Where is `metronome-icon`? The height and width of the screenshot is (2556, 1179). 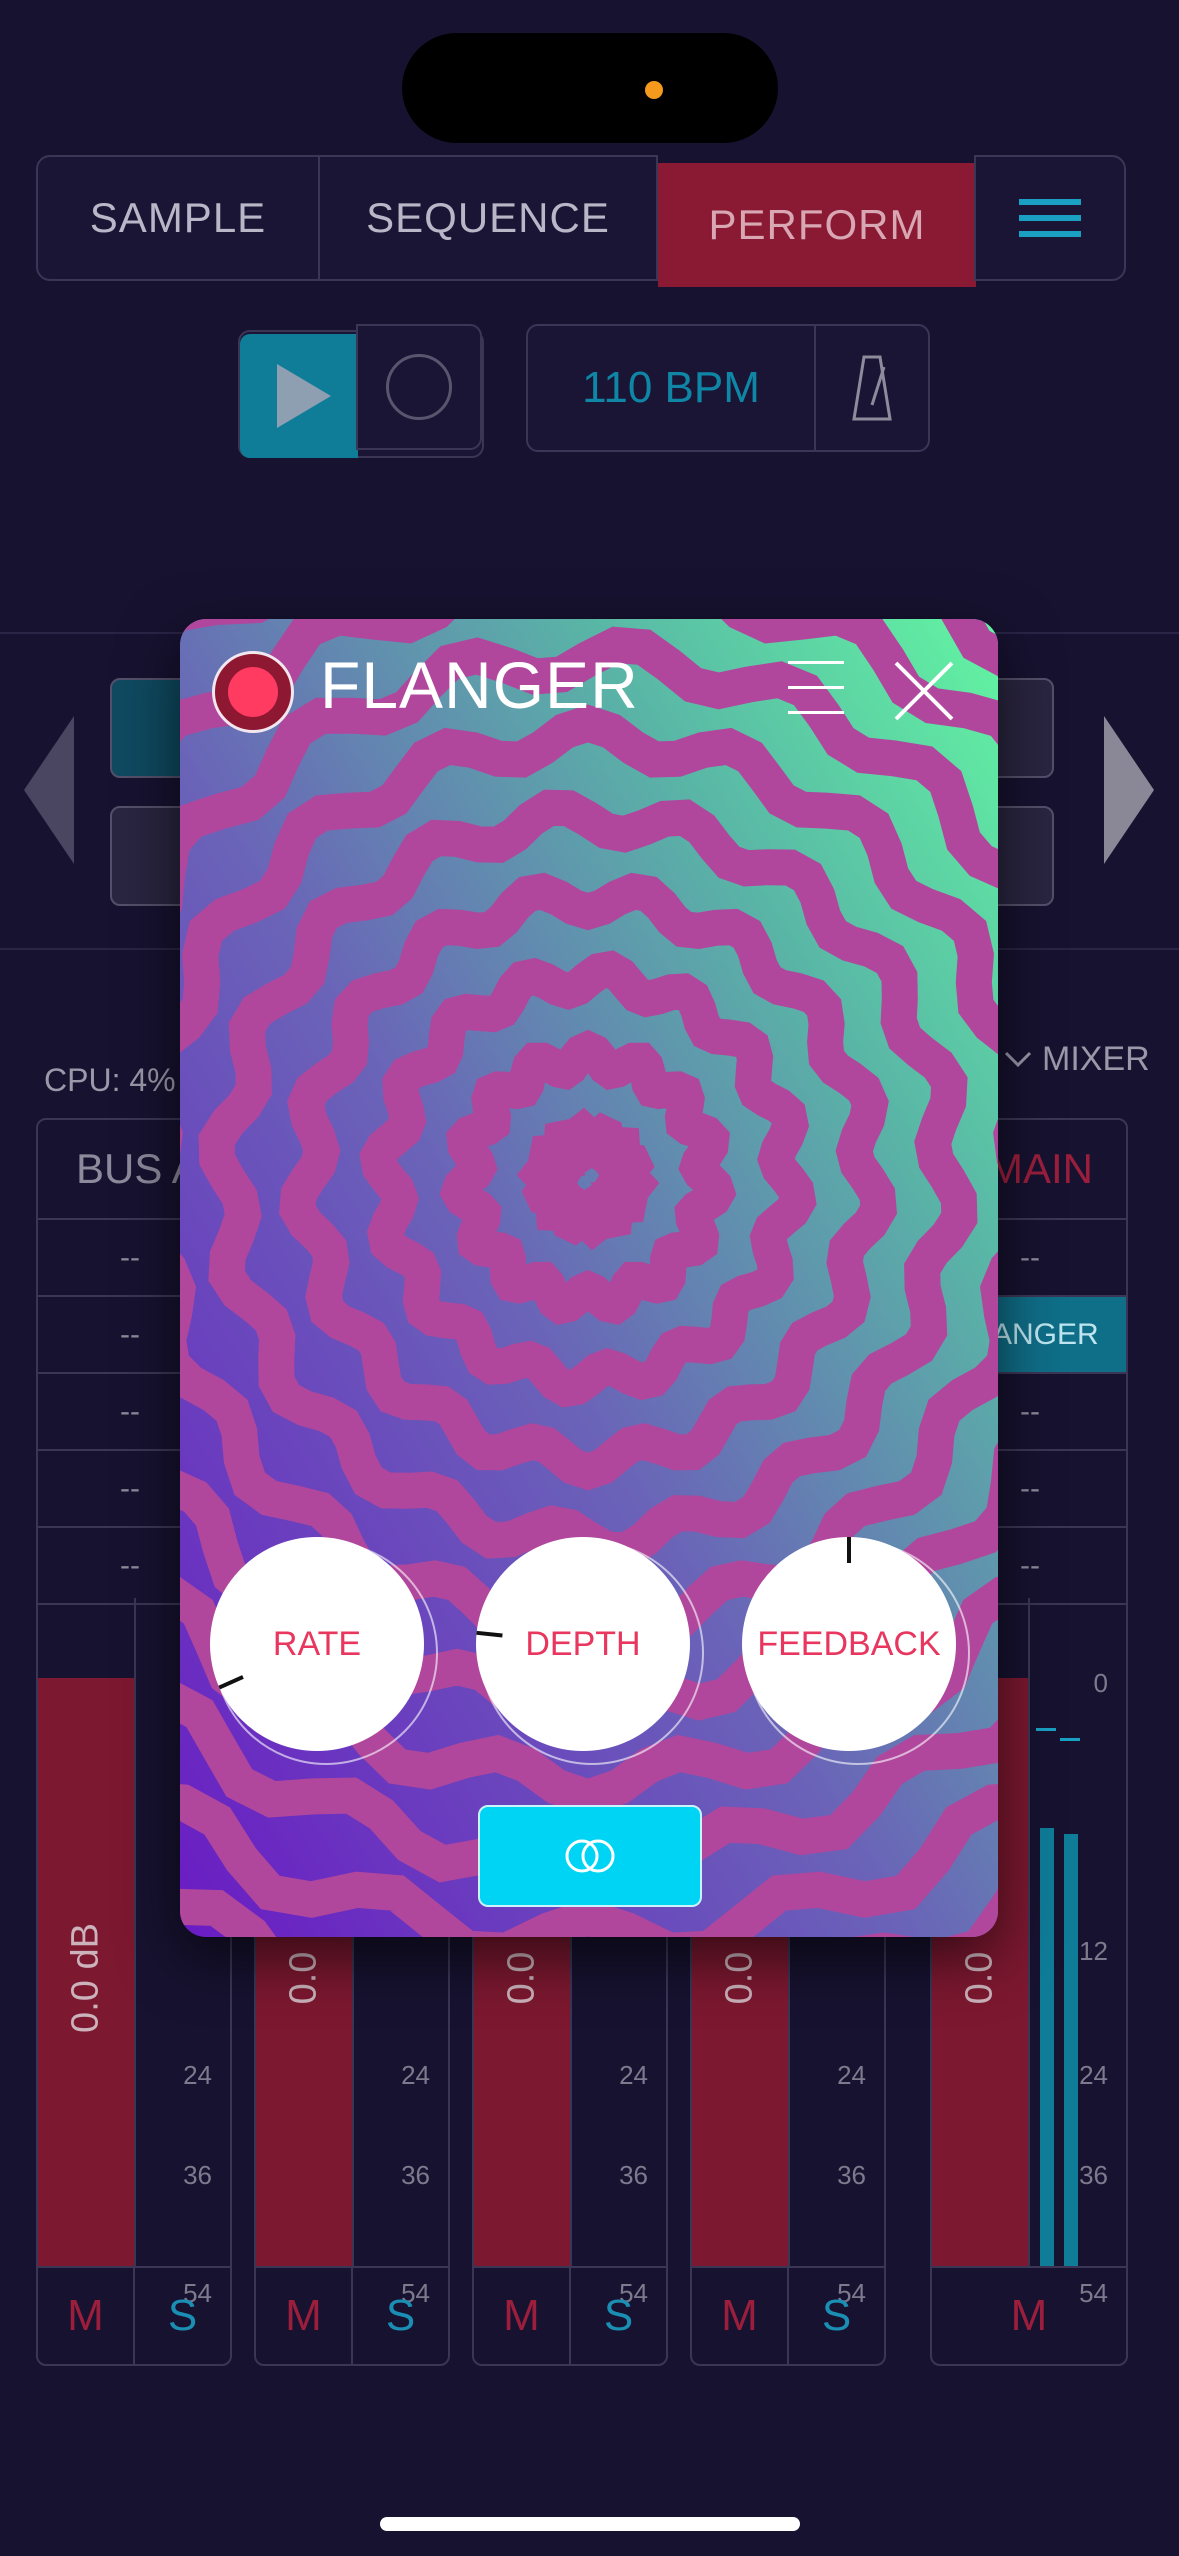
metronome-icon is located at coordinates (872, 388).